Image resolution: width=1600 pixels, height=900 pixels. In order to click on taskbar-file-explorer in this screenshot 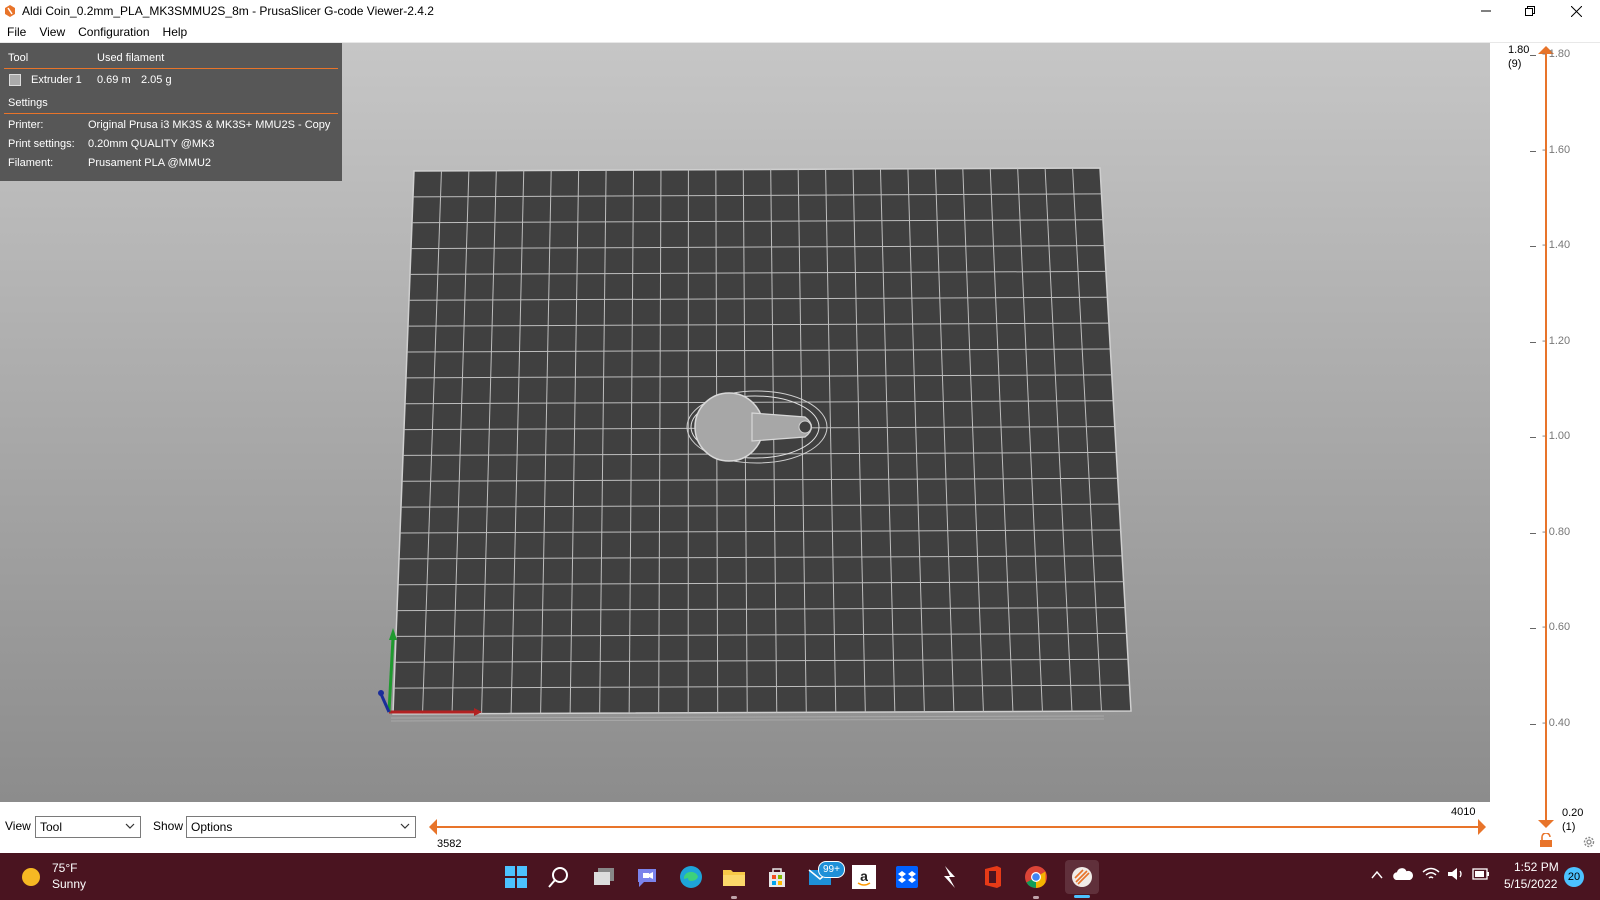, I will do `click(734, 877)`.